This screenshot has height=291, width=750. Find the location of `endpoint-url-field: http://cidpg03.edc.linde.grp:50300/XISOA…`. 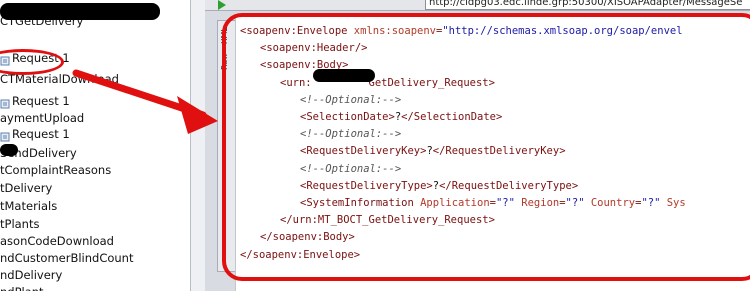

endpoint-url-field: http://cidpg03.edc.linde.grp:50300/XISOA… is located at coordinates (587, 5).